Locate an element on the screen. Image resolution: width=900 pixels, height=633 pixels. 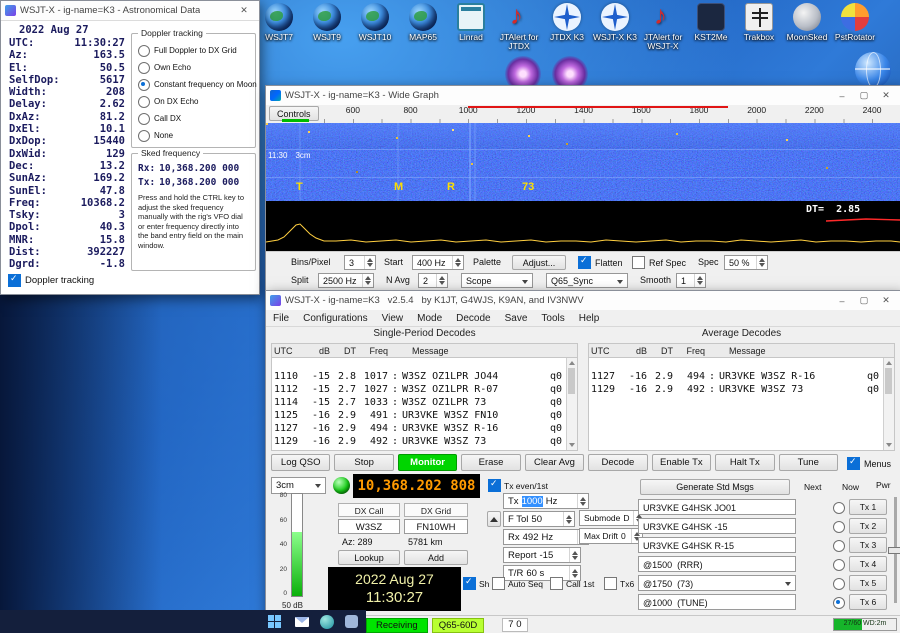
add-button: Add is located at coordinates (436, 557).